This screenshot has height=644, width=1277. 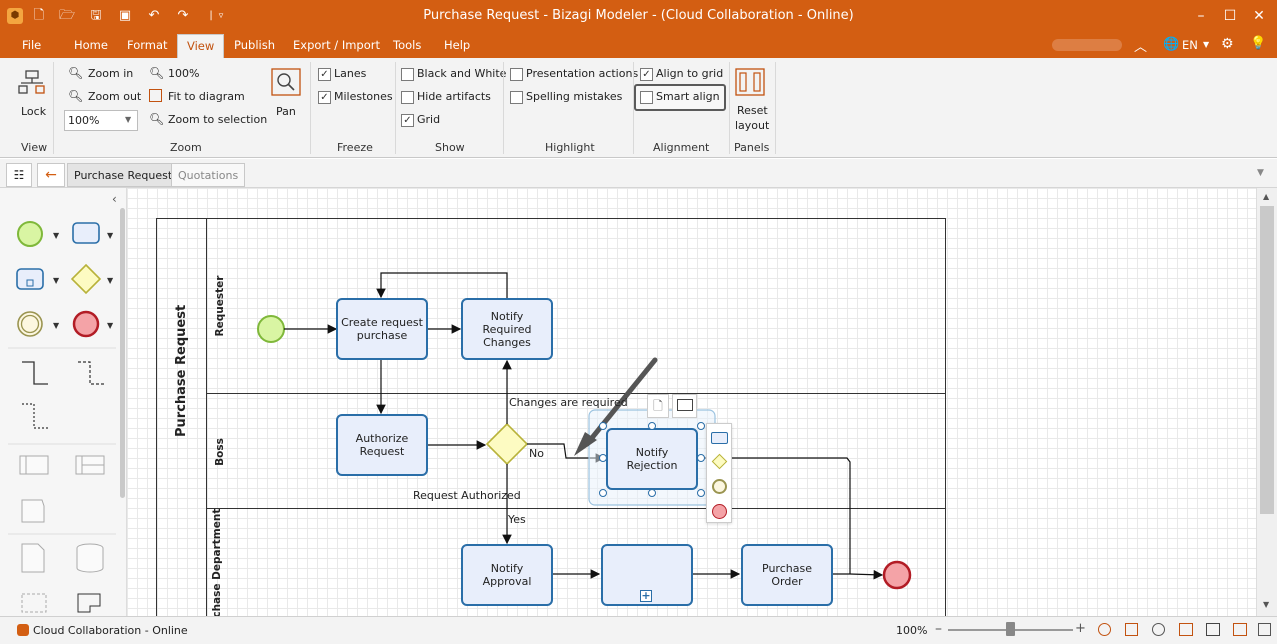 I want to click on menu-format: Format, so click(x=147, y=45).